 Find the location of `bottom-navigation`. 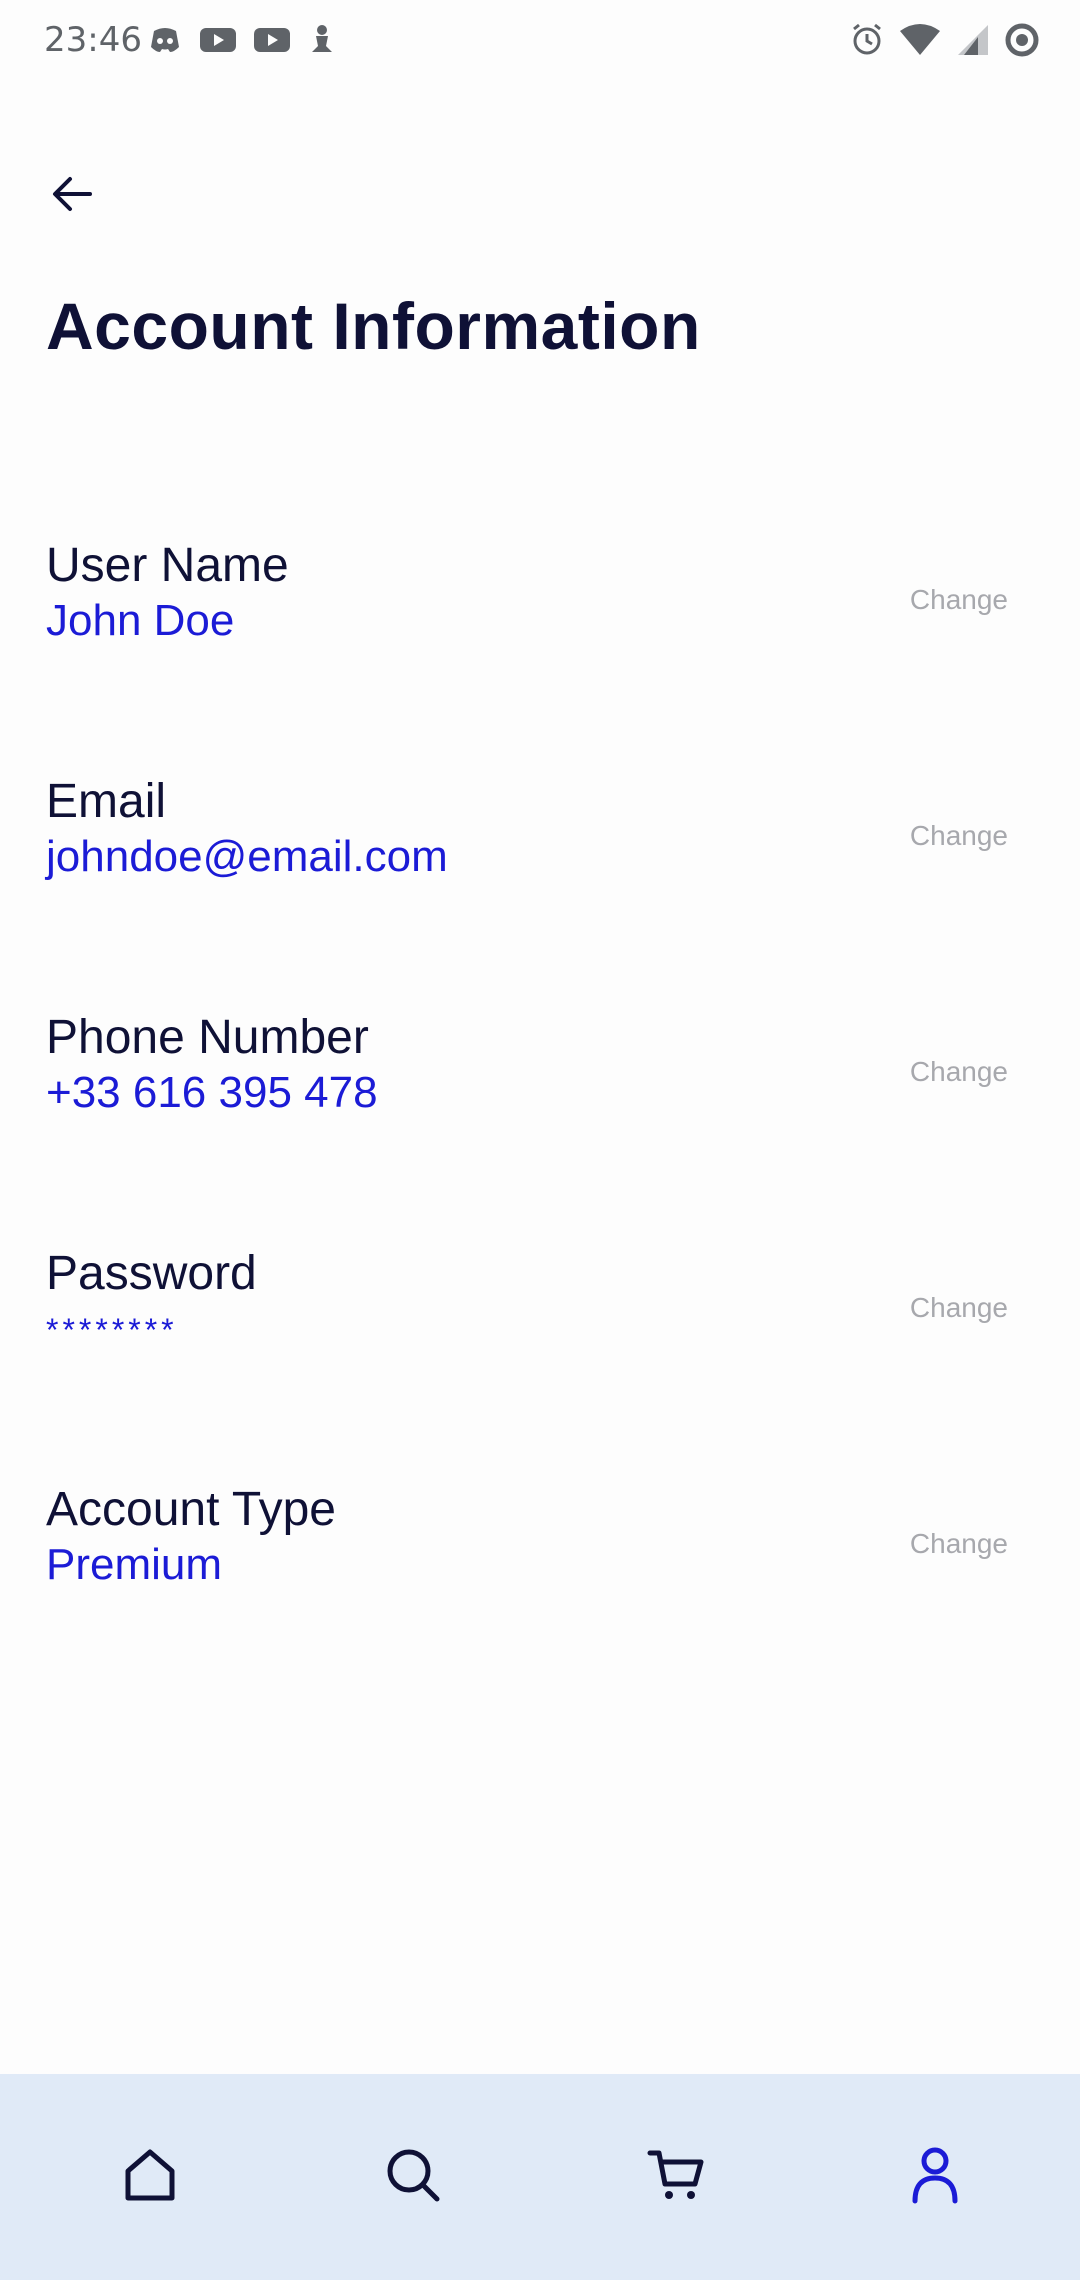

bottom-navigation is located at coordinates (540, 2177).